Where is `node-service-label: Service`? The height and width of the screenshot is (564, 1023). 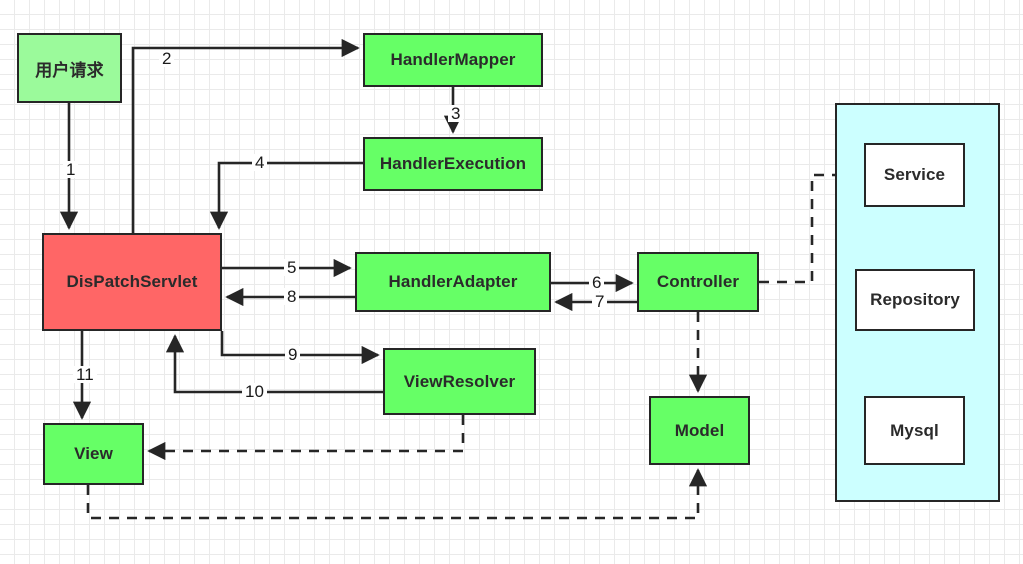
node-service-label: Service is located at coordinates (914, 174).